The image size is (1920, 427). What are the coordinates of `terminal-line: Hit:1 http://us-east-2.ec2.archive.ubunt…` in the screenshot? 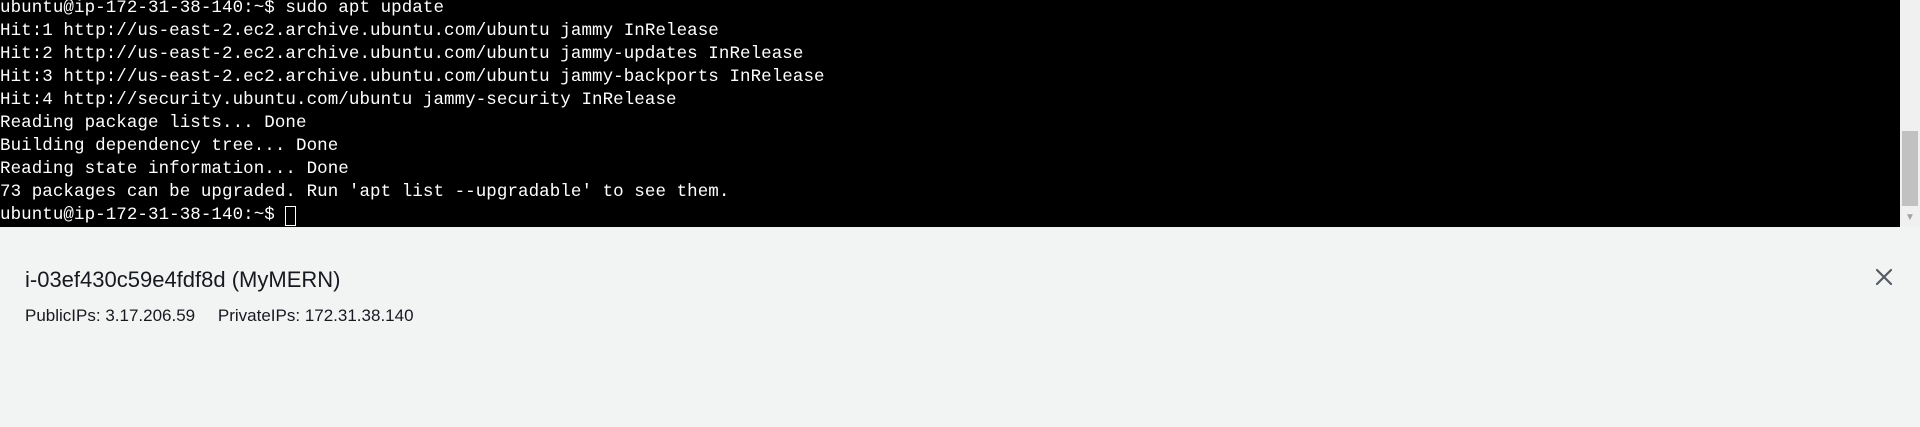 It's located at (359, 31).